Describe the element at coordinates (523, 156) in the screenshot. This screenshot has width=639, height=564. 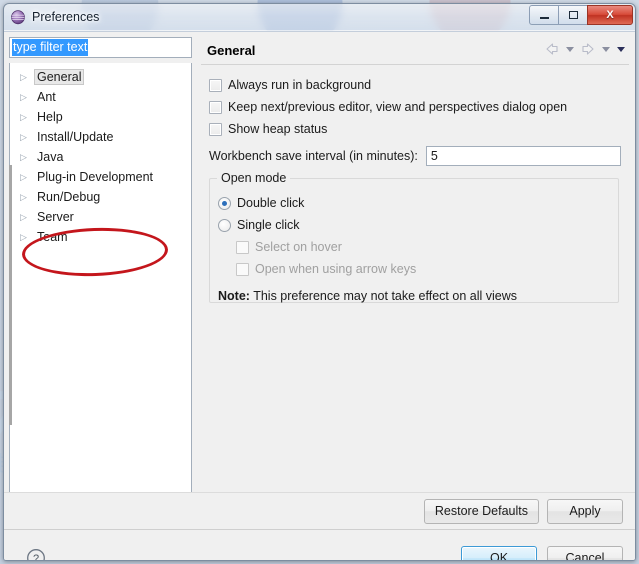
I see `save-interval-input: 5` at that location.